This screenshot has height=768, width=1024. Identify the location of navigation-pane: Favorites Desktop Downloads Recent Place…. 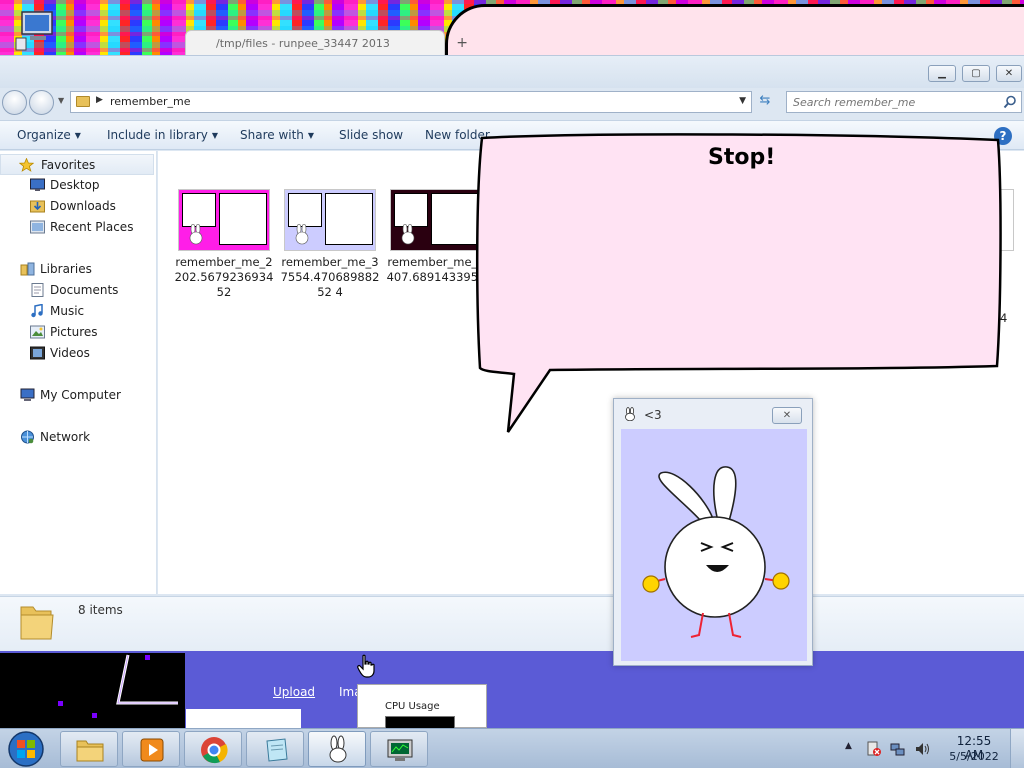
(78, 372).